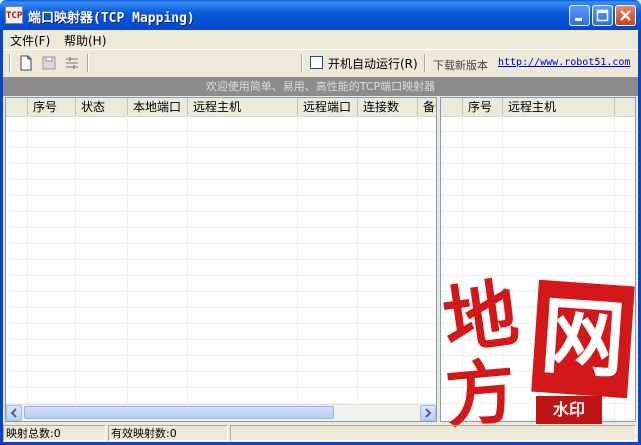 Image resolution: width=641 pixels, height=445 pixels. What do you see at coordinates (54, 433) in the screenshot?
I see `status-total-mappings: 映射总数:0` at bounding box center [54, 433].